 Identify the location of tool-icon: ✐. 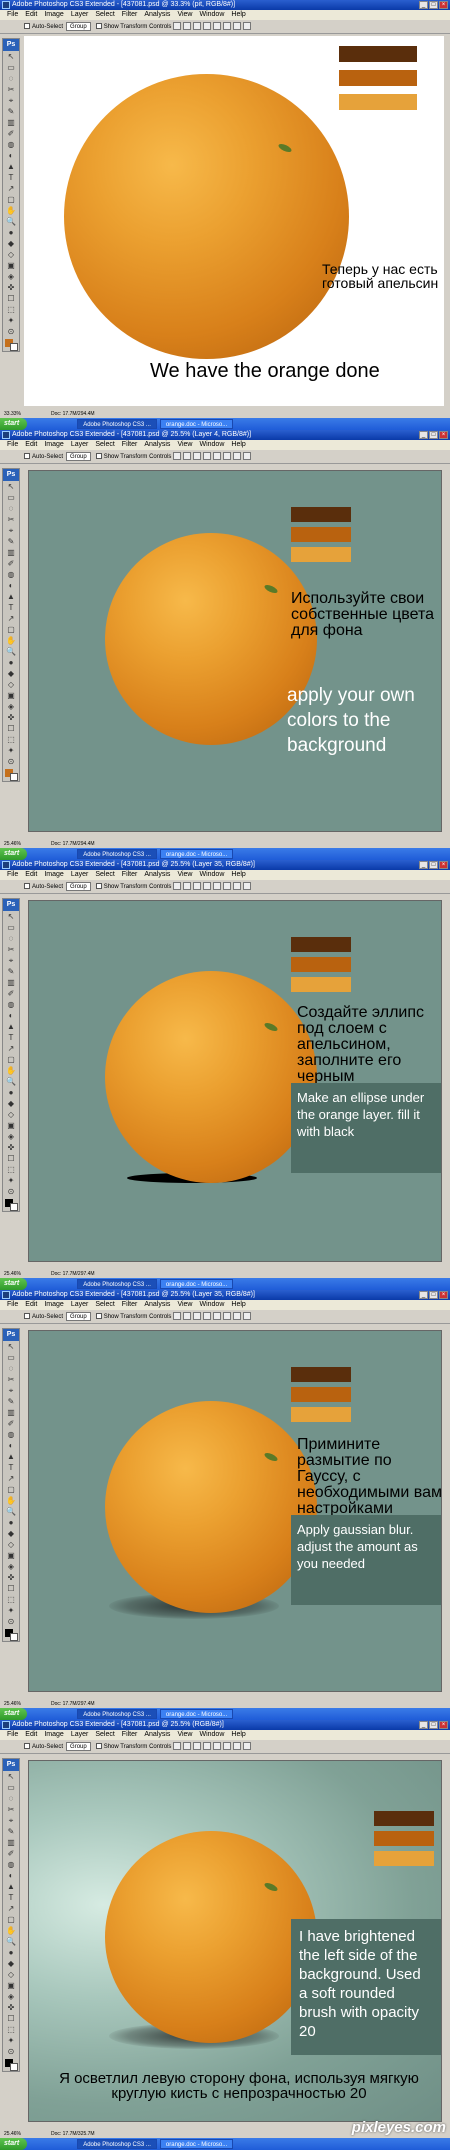
(11, 1854).